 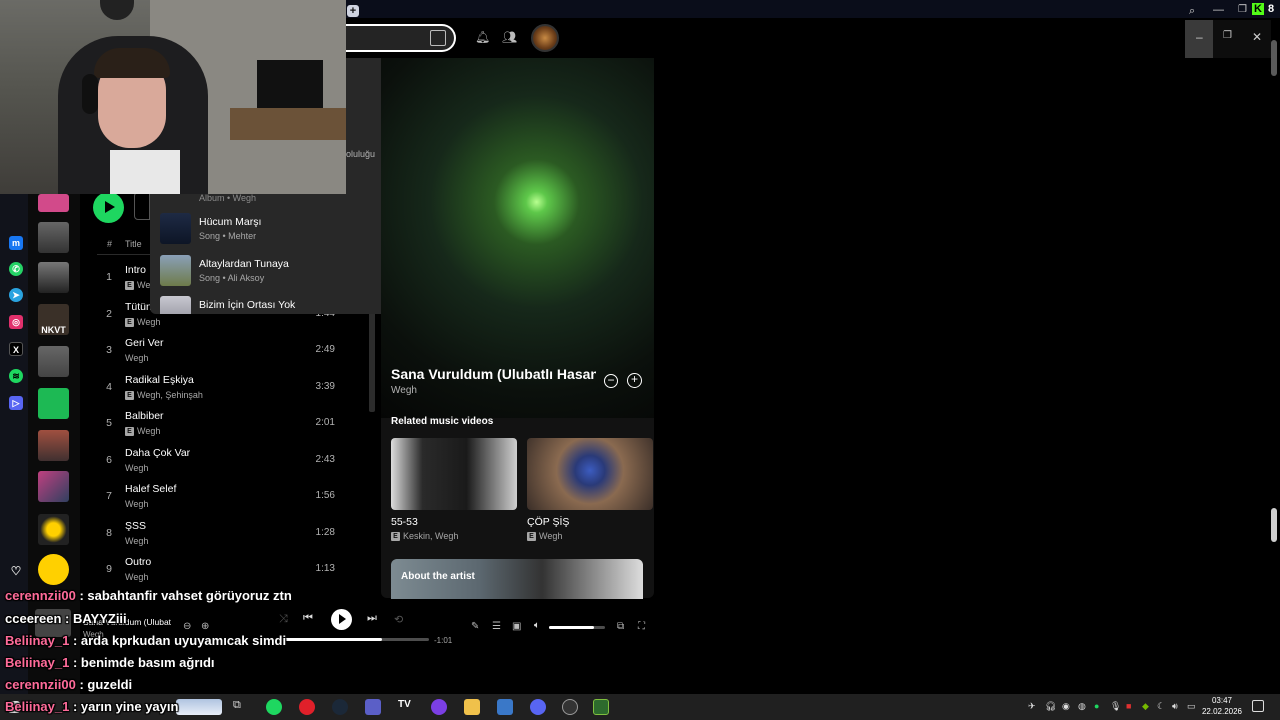 I want to click on close-button: ✕, so click(x=1257, y=37).